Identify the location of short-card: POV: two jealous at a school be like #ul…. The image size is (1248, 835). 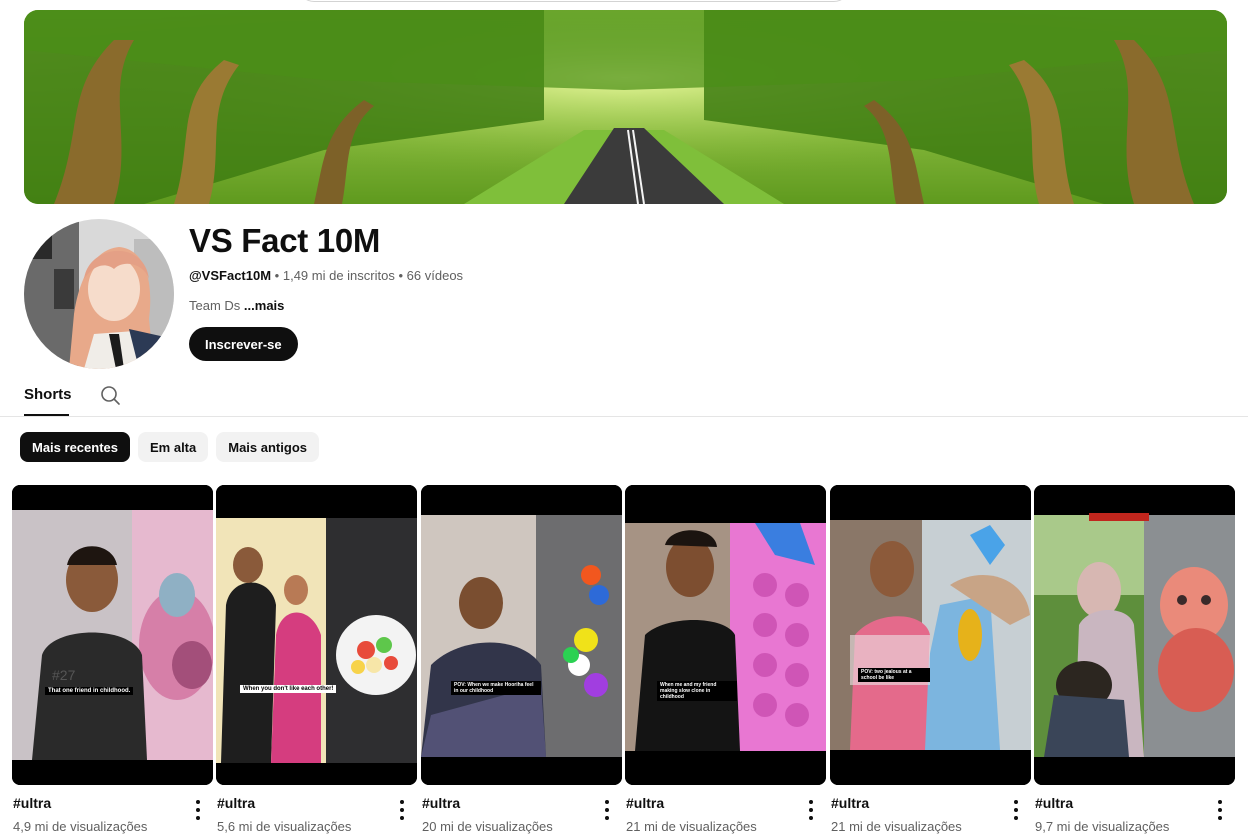
(930, 659).